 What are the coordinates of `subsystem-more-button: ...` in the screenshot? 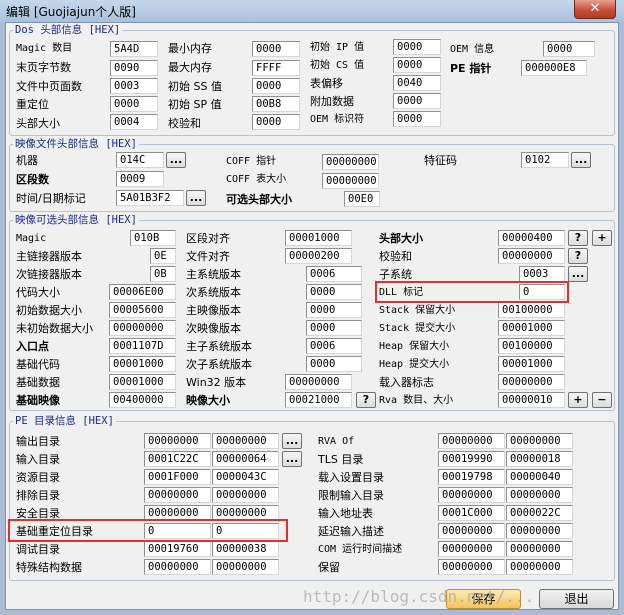 It's located at (578, 274).